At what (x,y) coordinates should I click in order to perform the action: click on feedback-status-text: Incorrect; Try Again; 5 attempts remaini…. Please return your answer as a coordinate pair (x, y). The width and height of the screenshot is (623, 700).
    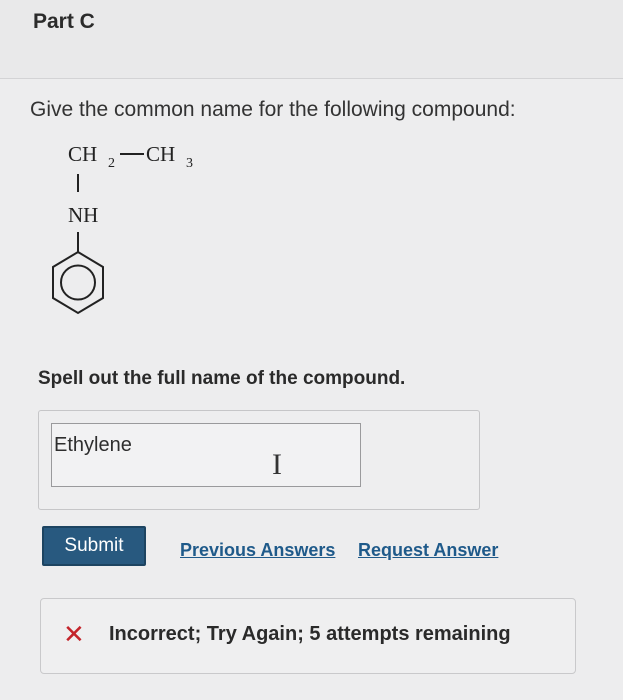
    Looking at the image, I should click on (310, 634).